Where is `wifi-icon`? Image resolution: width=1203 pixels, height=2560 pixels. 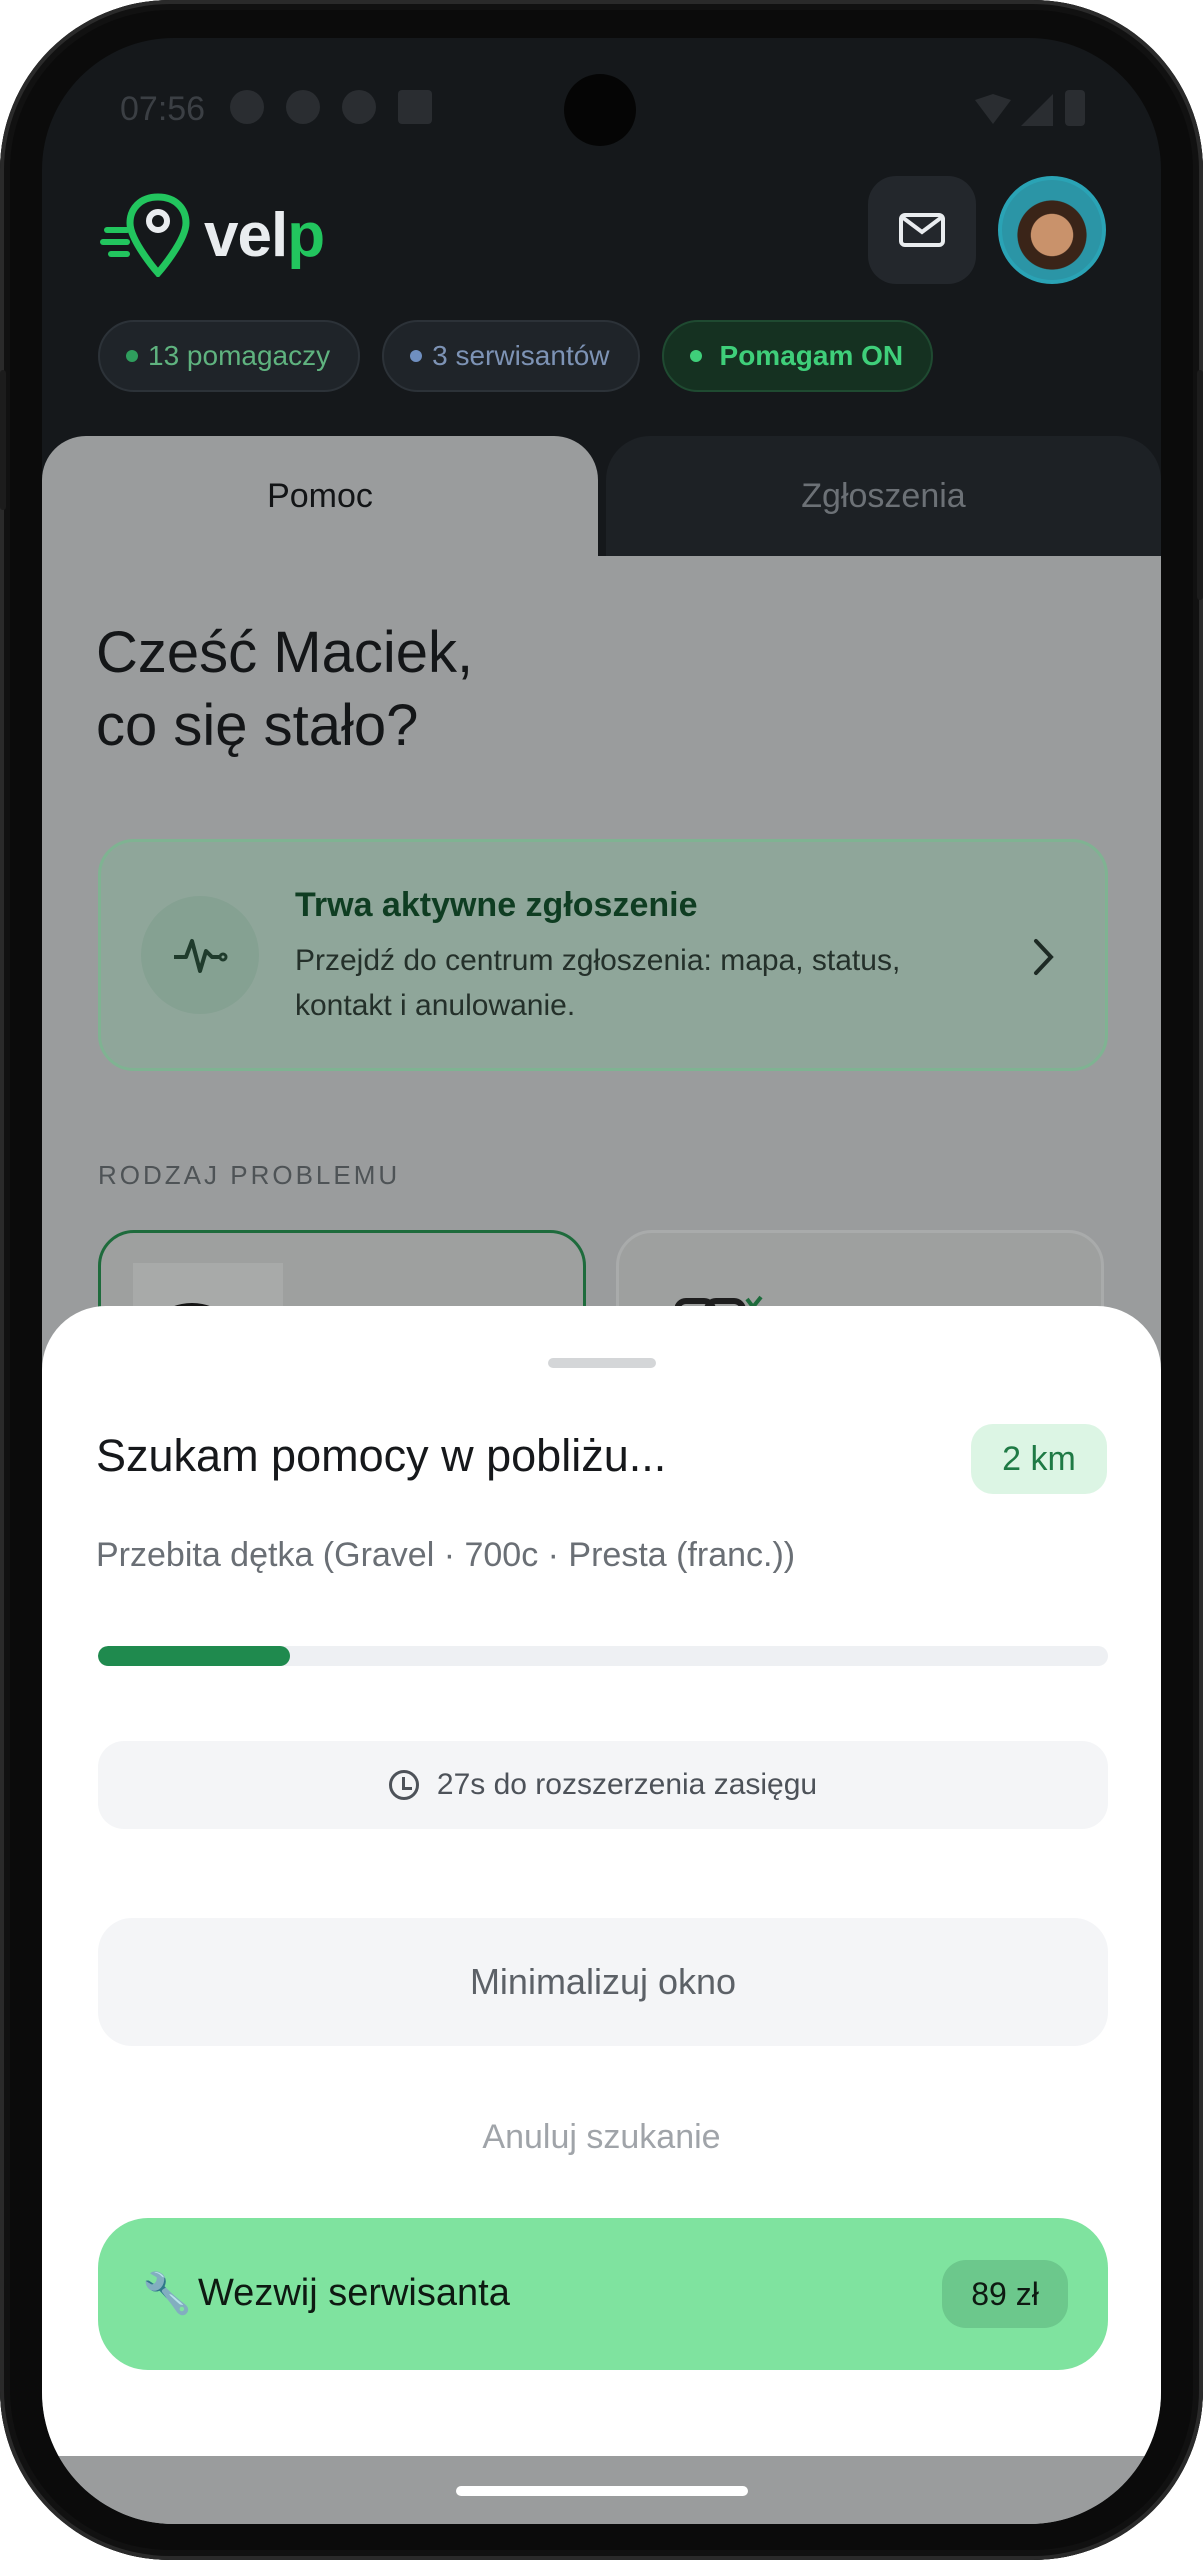 wifi-icon is located at coordinates (993, 109).